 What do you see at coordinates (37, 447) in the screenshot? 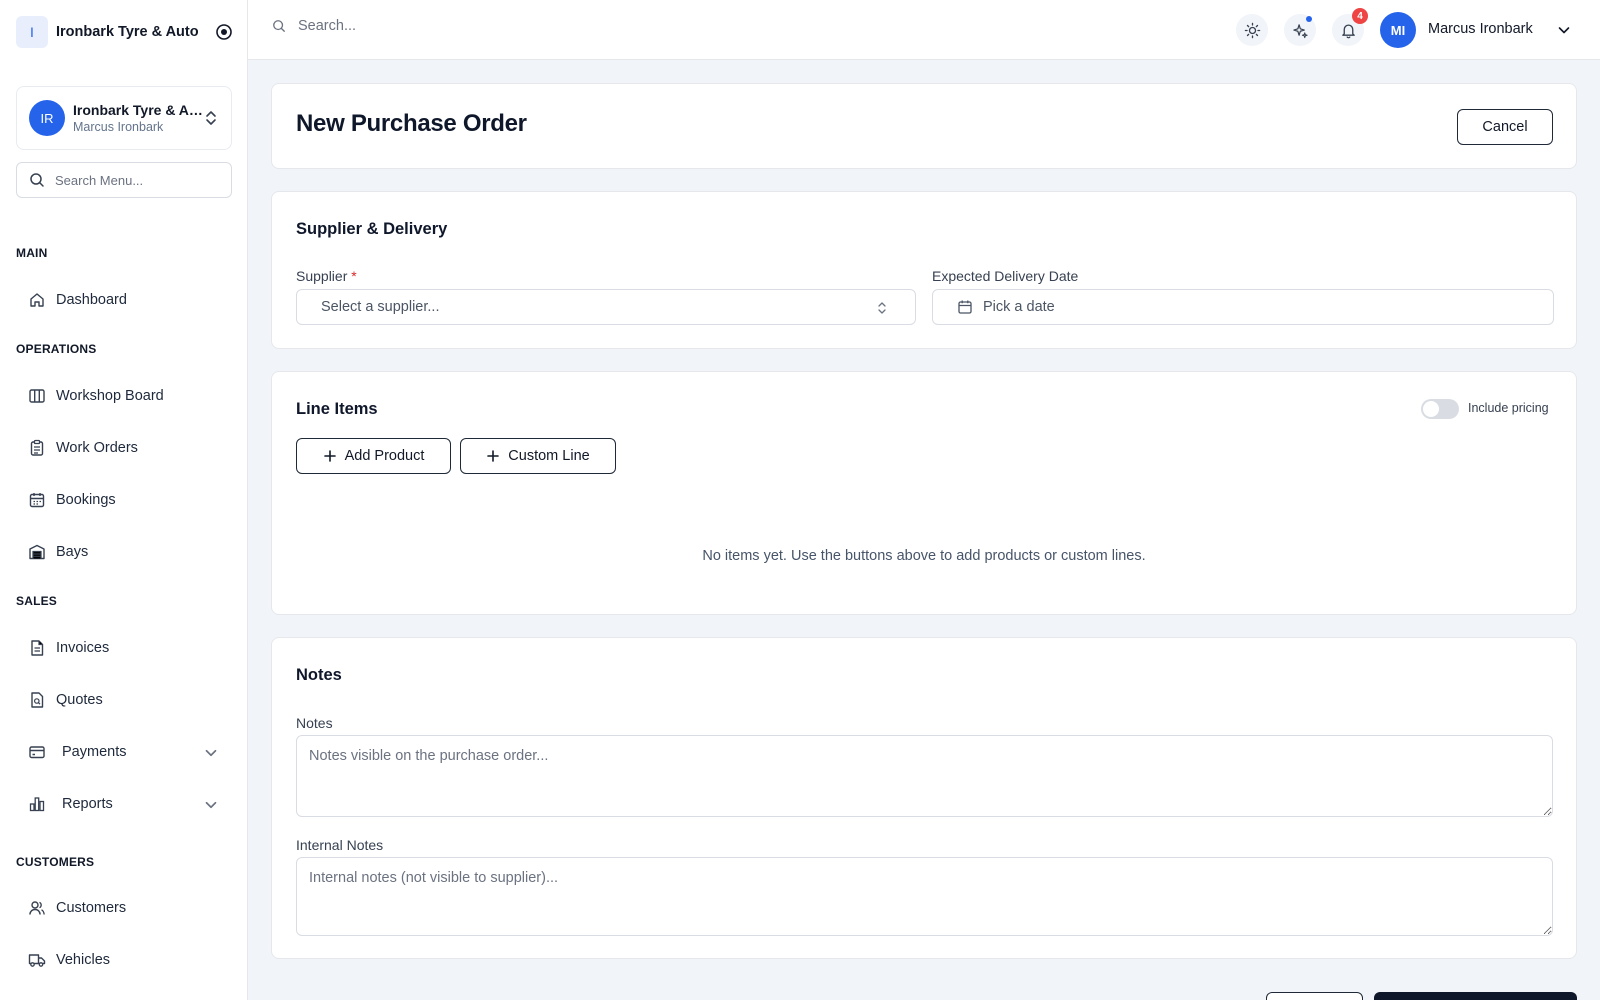
I see `clipboard-icon` at bounding box center [37, 447].